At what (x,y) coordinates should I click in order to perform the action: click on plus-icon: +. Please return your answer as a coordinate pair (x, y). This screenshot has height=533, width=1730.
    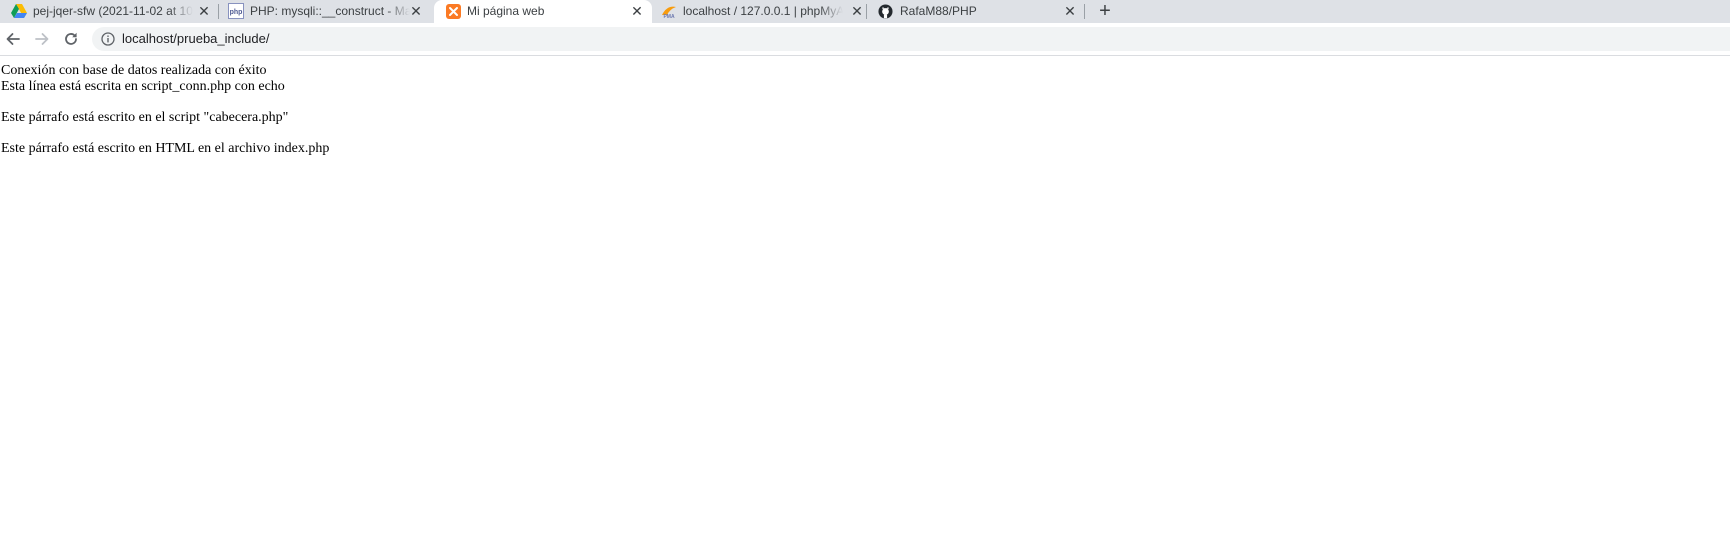
    Looking at the image, I should click on (1105, 11).